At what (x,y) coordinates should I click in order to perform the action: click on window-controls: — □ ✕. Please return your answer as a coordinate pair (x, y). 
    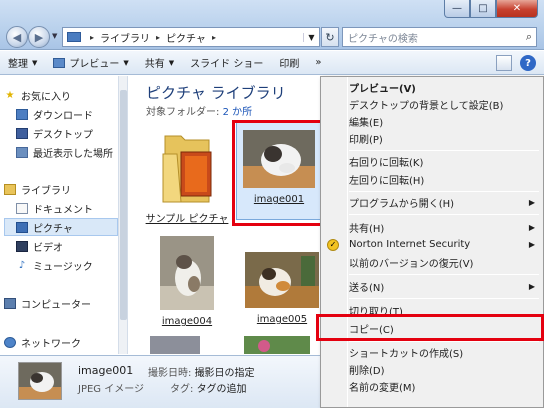
    Looking at the image, I should click on (491, 9).